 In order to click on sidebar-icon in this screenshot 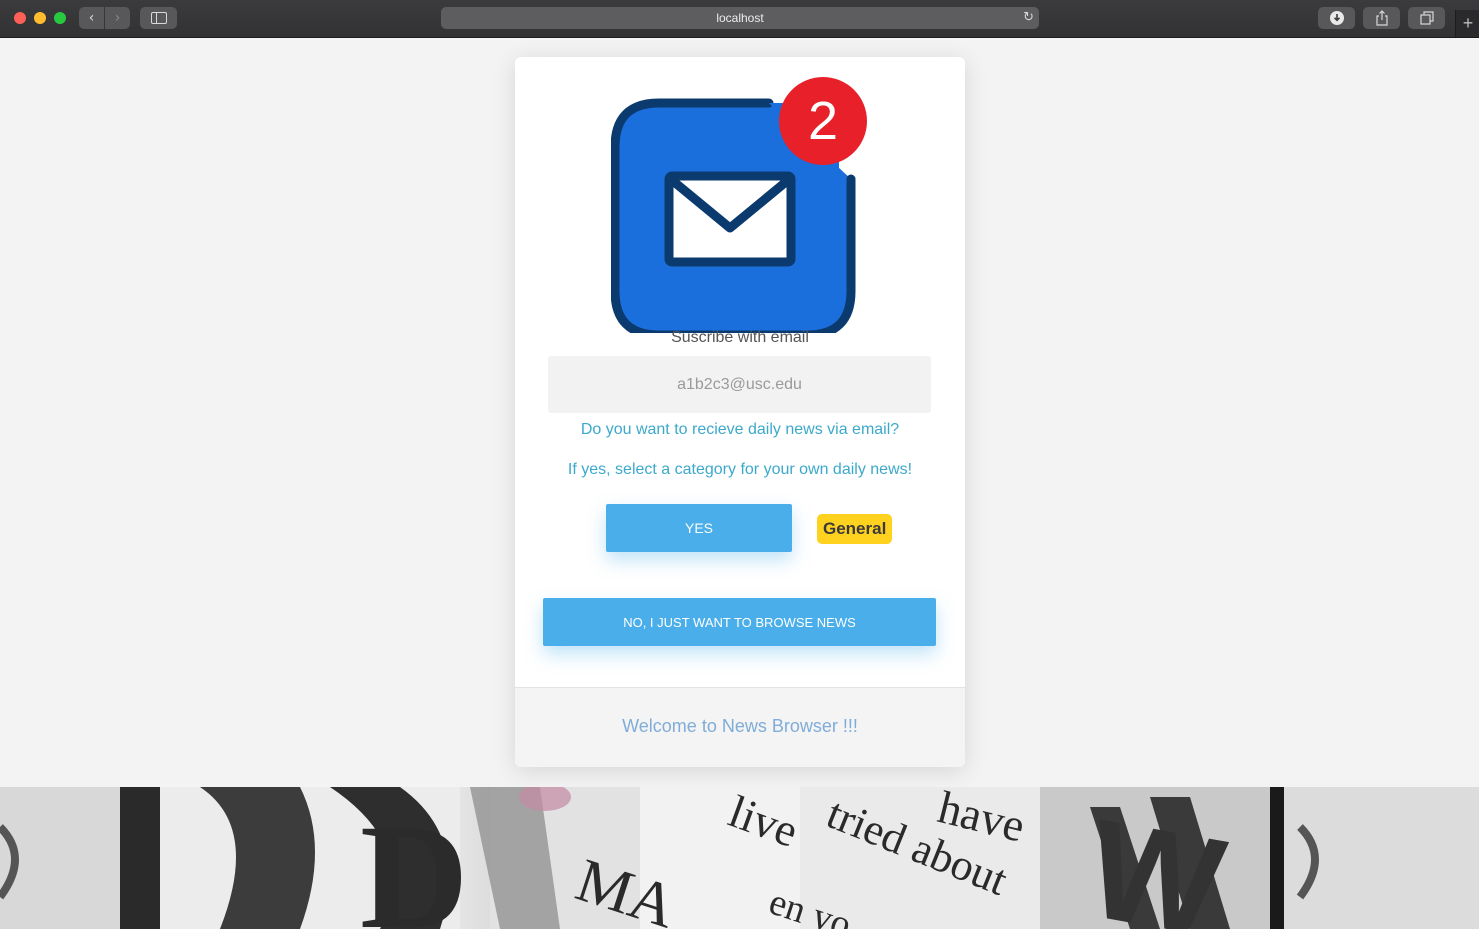, I will do `click(158, 18)`.